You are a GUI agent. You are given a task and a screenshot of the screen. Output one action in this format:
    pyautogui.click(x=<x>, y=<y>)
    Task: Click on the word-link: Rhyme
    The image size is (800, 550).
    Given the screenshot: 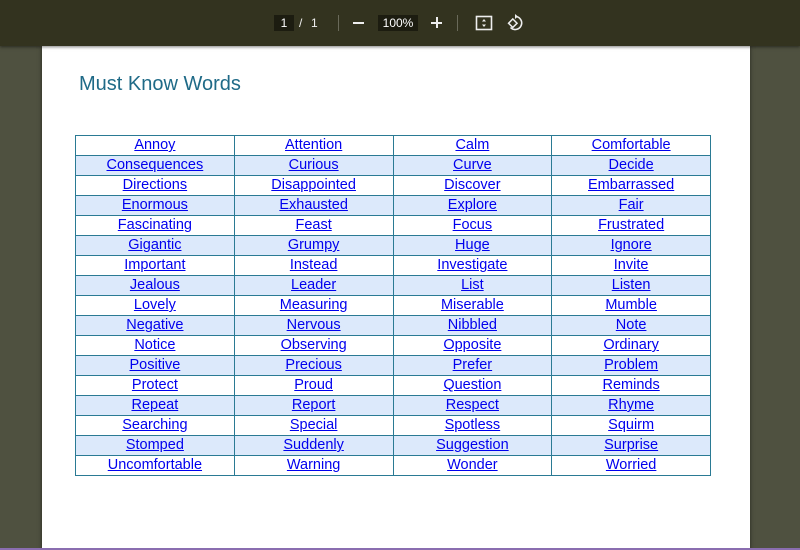 What is the action you would take?
    pyautogui.click(x=631, y=405)
    